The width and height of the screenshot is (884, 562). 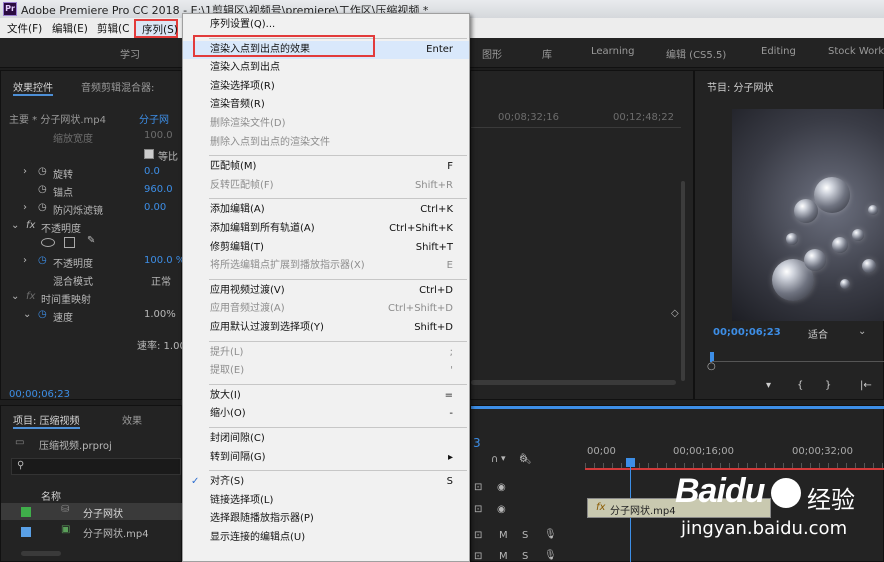 What do you see at coordinates (326, 414) in the screenshot?
I see `menu-item: 缩小(O) -` at bounding box center [326, 414].